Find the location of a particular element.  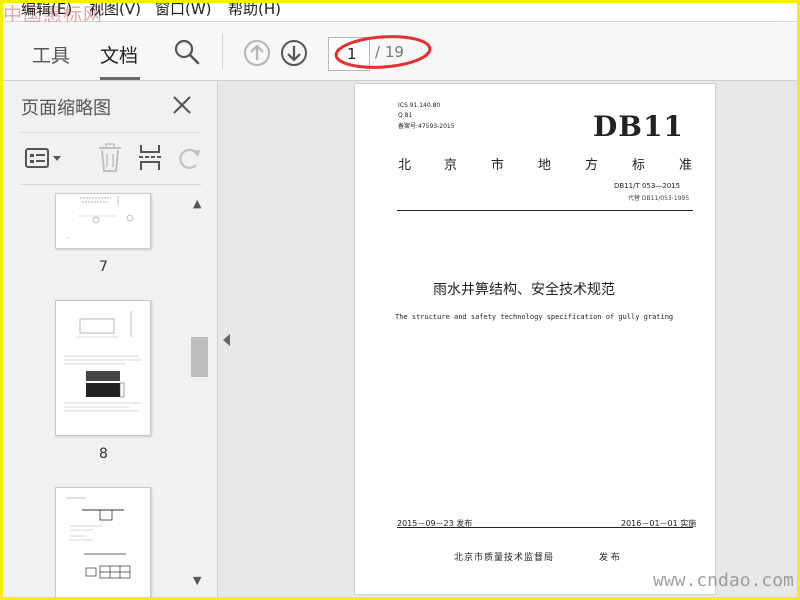

insert-page-icon is located at coordinates (151, 158).